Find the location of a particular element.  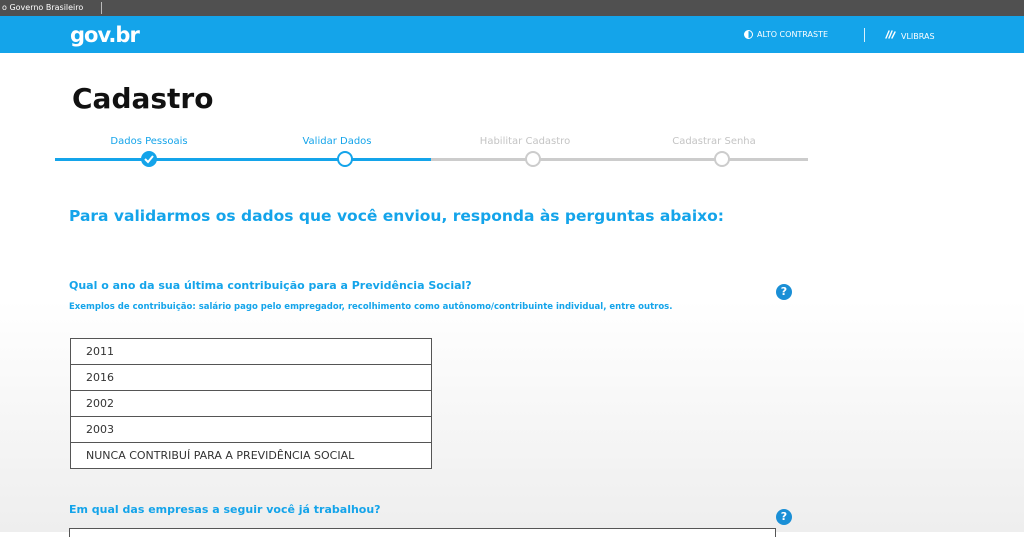

vlibras-label: VLIBRAS is located at coordinates (918, 36).